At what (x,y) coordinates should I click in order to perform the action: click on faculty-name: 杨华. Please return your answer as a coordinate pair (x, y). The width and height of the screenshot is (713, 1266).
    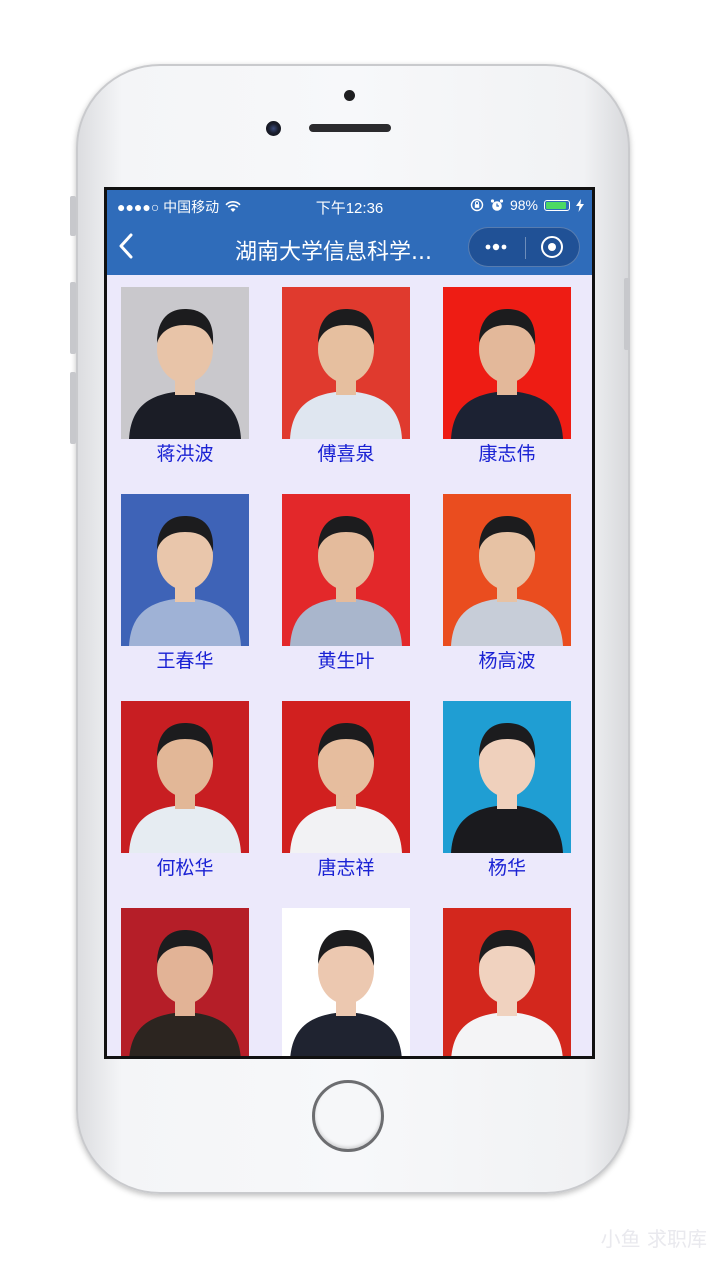
    Looking at the image, I should click on (507, 868).